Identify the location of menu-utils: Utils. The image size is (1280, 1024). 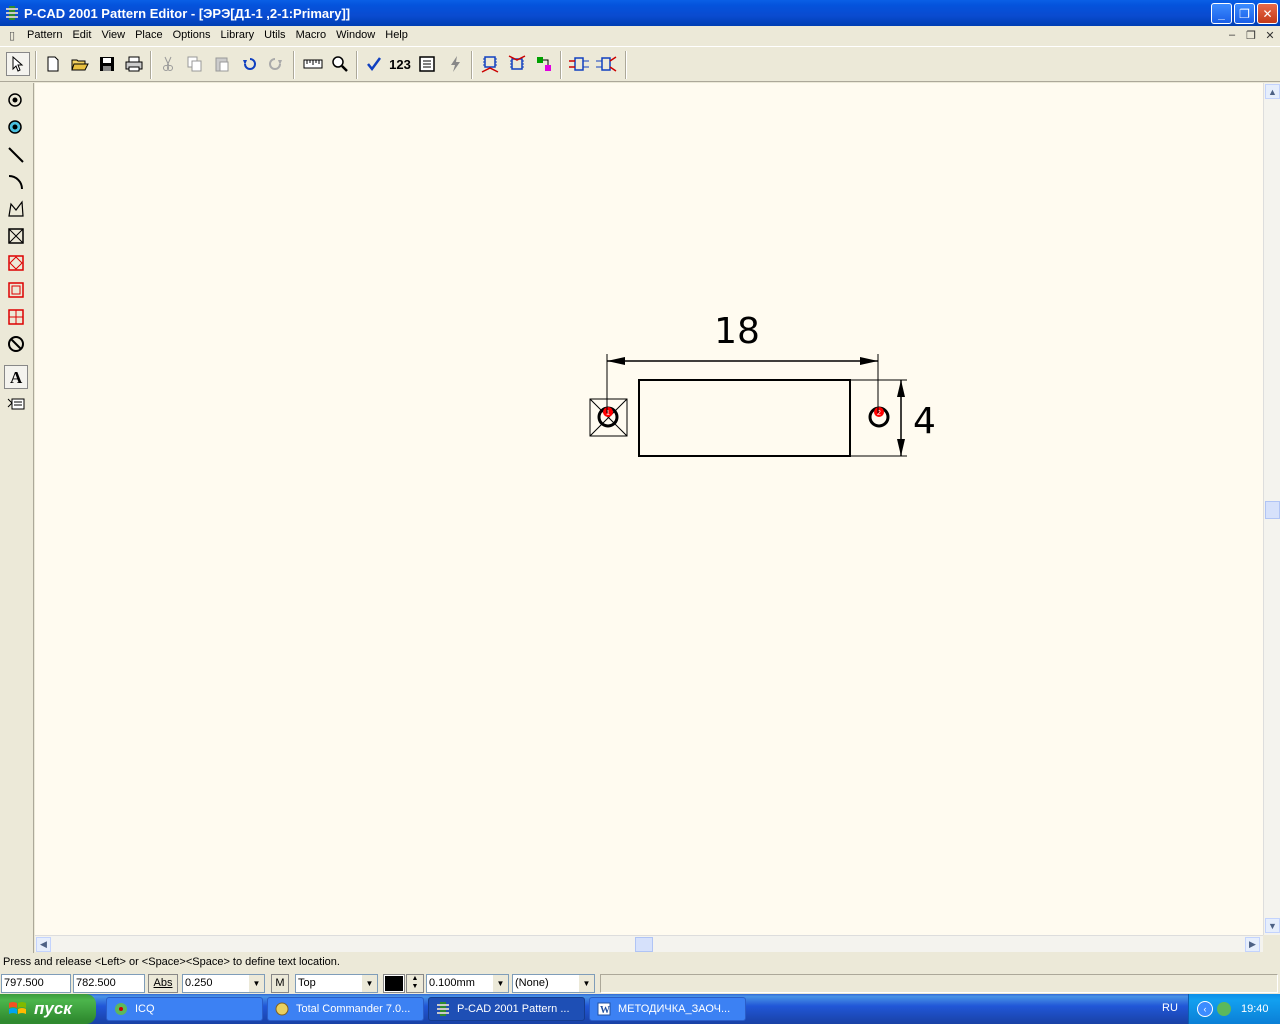
(275, 35).